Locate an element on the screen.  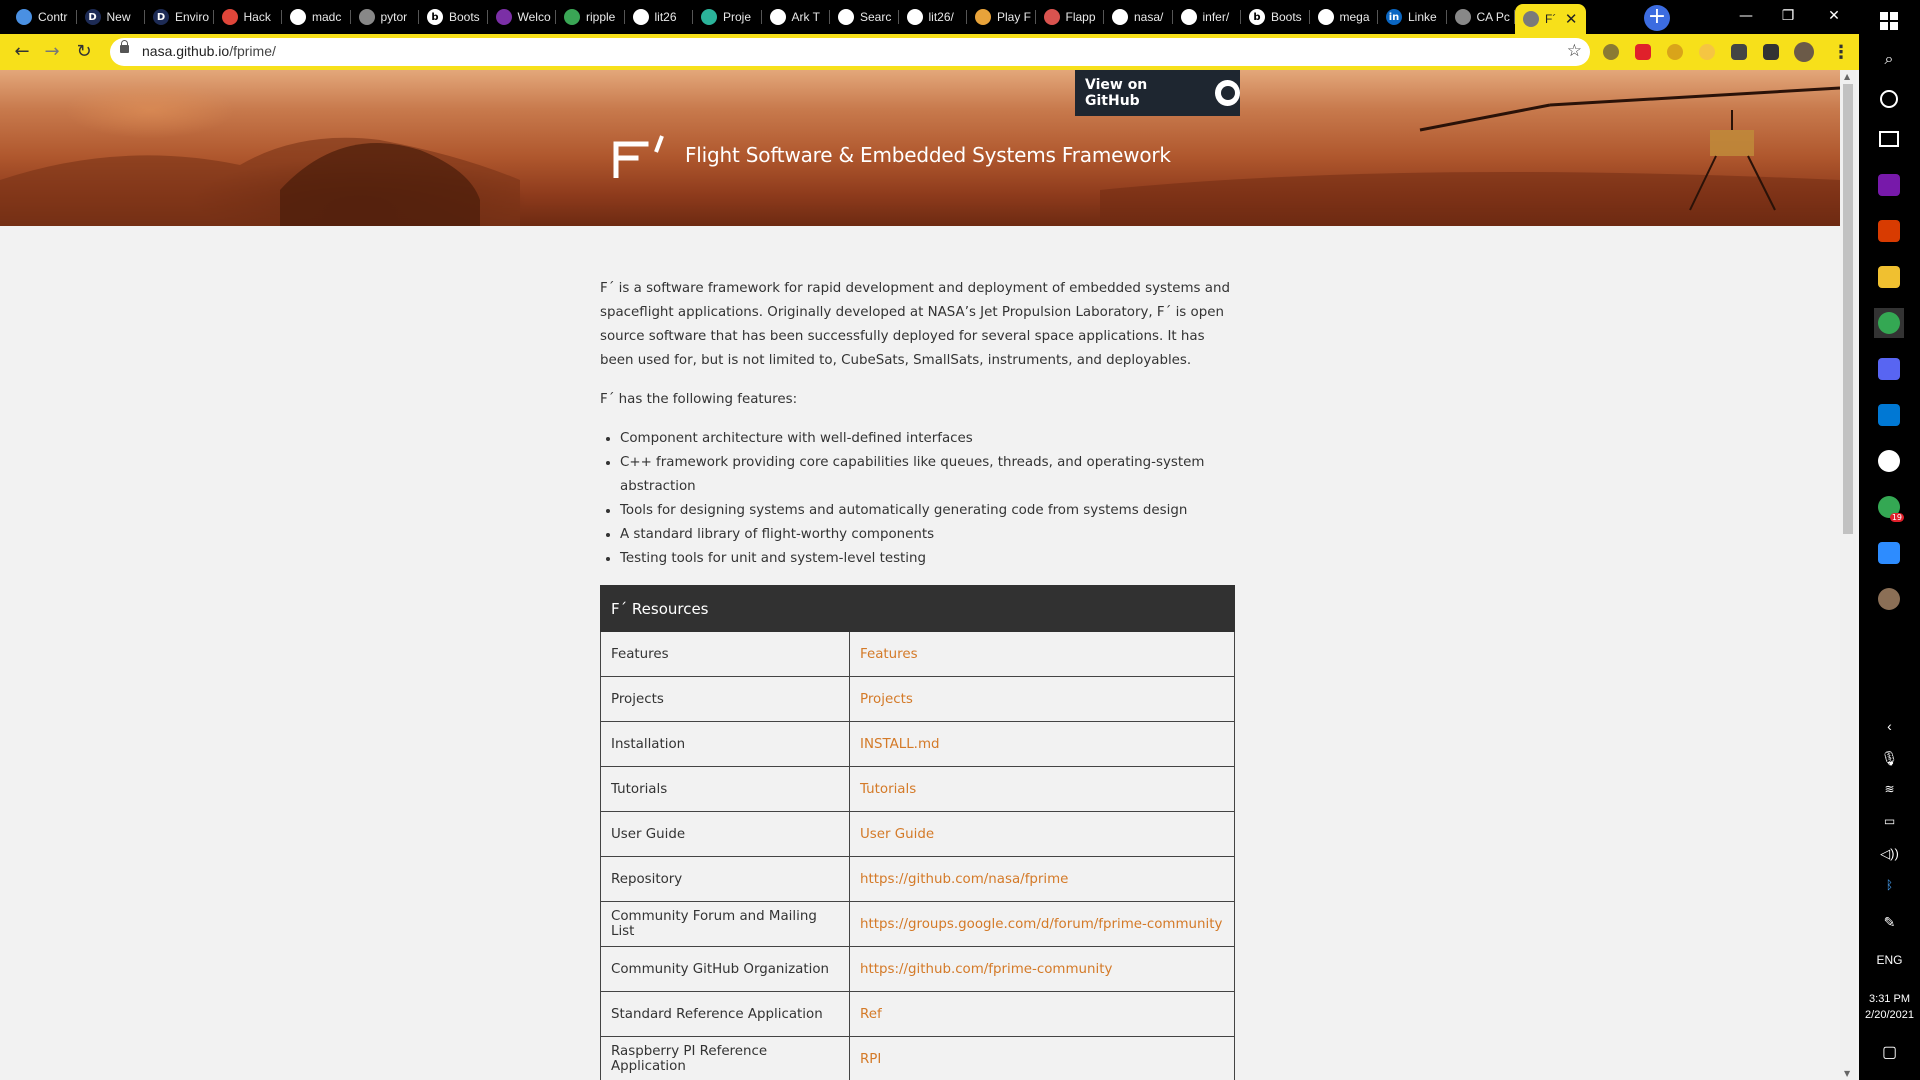
tab-active: F´ ✕ is located at coordinates (1550, 19).